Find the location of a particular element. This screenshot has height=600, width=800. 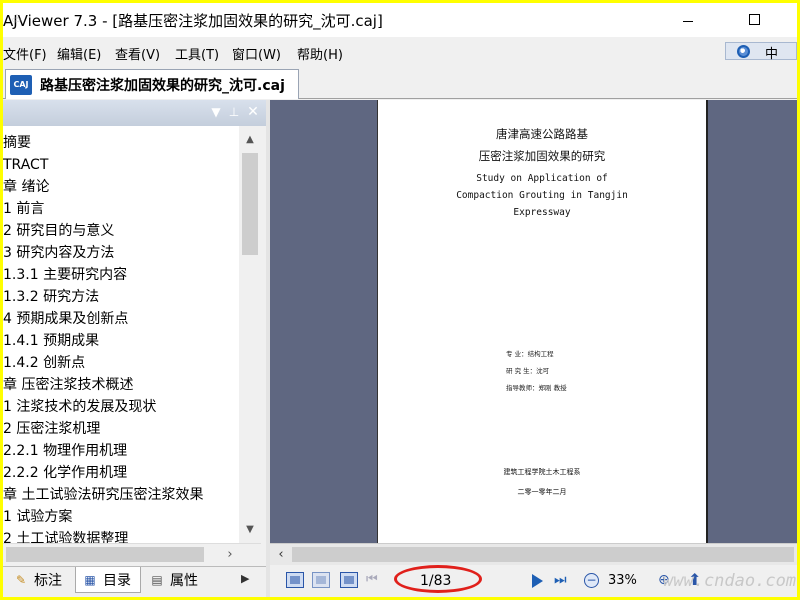

toc-item: TRACT is located at coordinates (25, 165).